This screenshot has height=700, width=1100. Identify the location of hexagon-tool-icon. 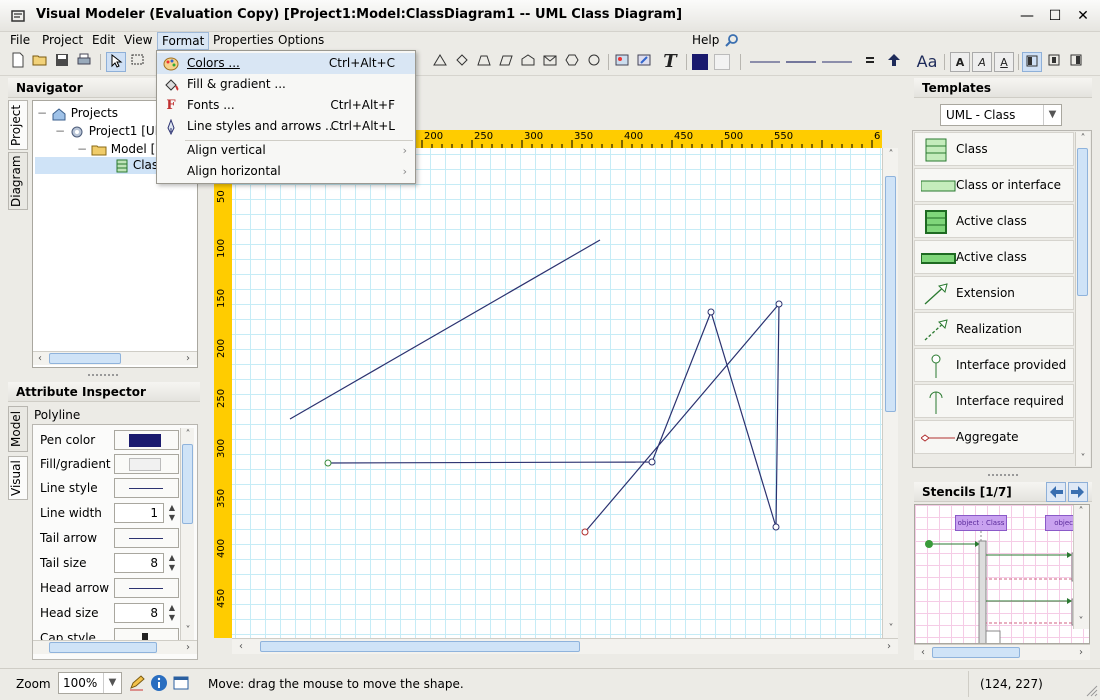
(572, 62).